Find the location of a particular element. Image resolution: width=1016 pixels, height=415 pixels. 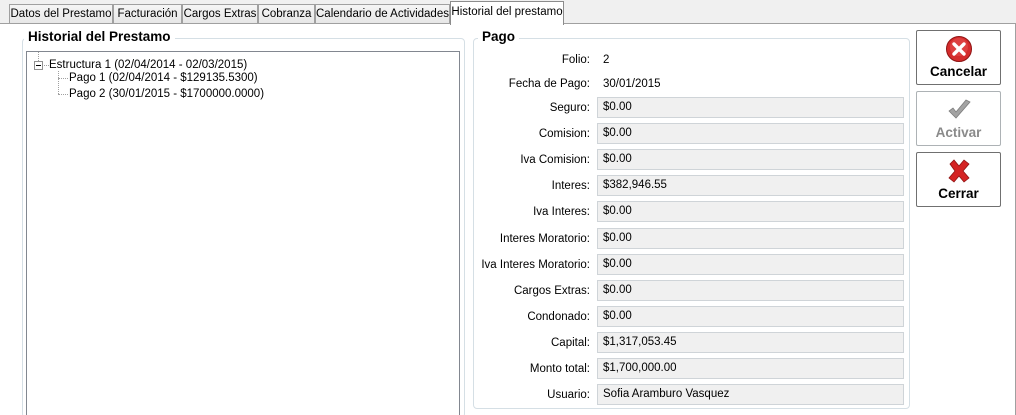

cerrar-label: Cerrar is located at coordinates (958, 193).